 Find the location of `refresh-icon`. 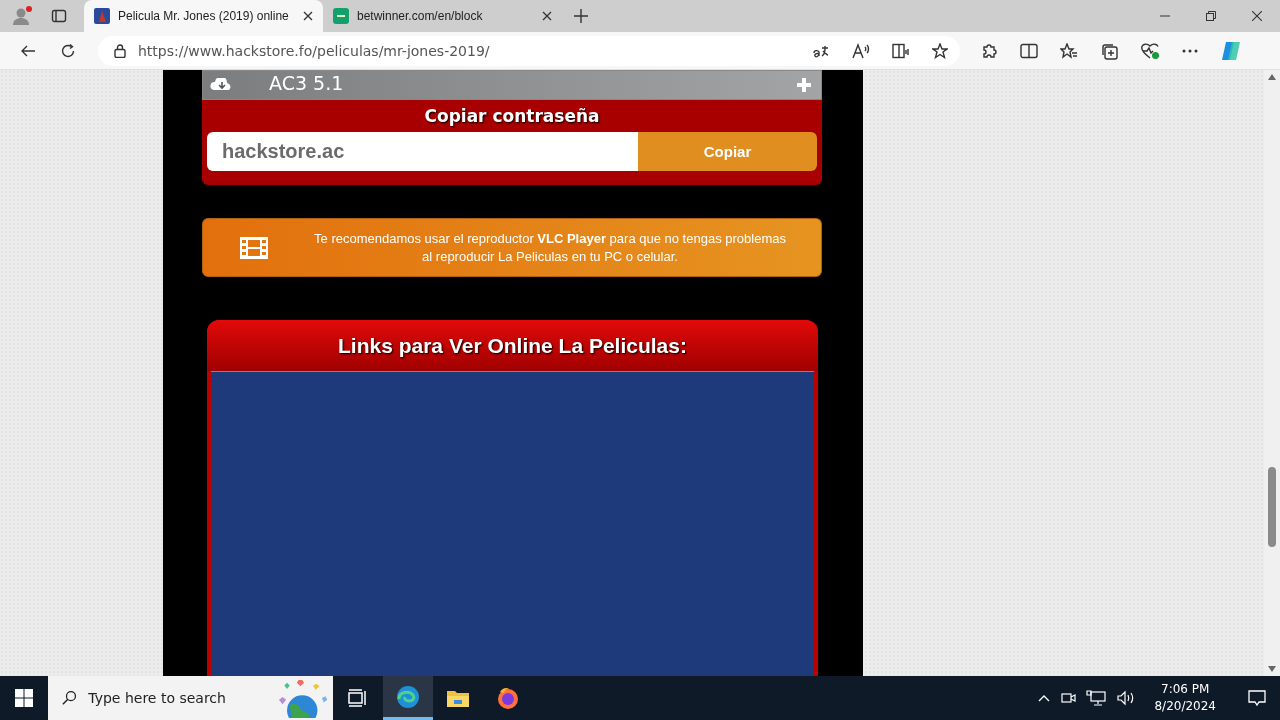

refresh-icon is located at coordinates (68, 50).